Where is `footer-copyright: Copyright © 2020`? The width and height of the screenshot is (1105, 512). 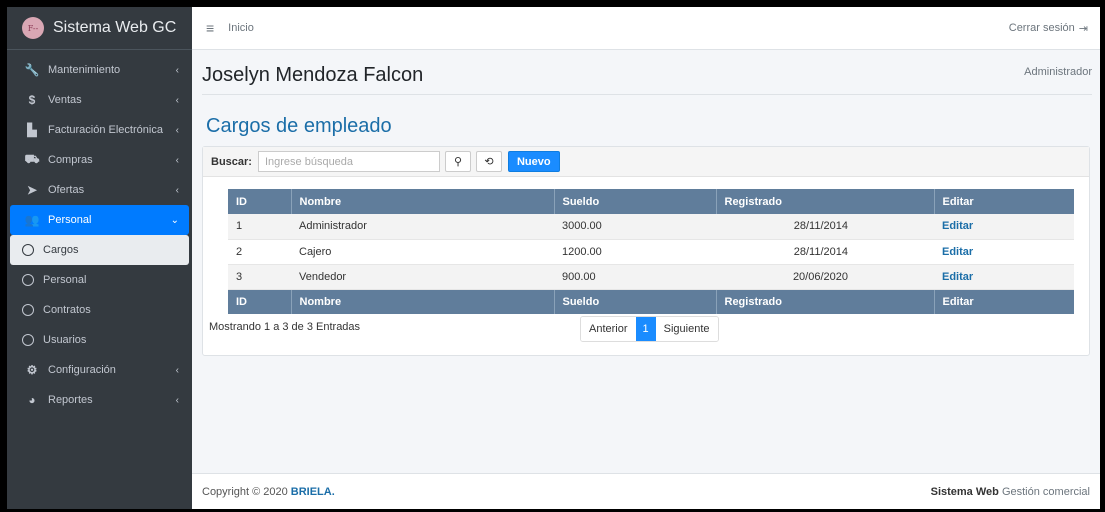
footer-copyright: Copyright © 2020 is located at coordinates (245, 491).